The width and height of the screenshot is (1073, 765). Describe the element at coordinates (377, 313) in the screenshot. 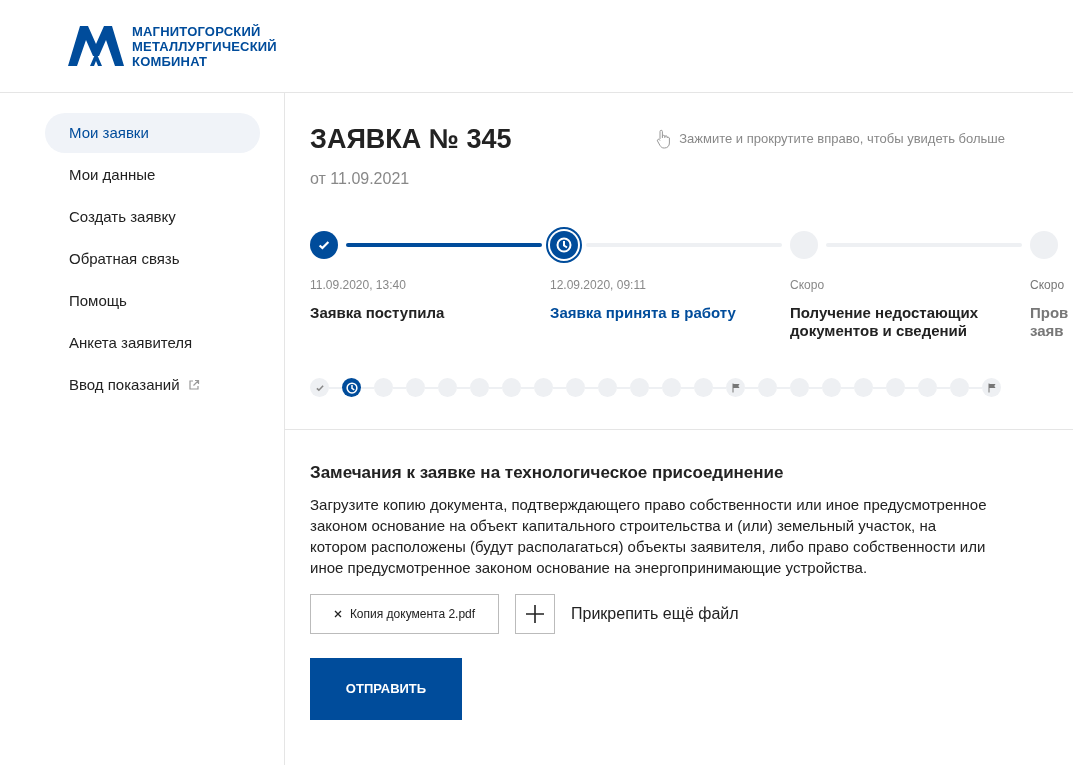

I see `step-title: Заявка поступила` at that location.